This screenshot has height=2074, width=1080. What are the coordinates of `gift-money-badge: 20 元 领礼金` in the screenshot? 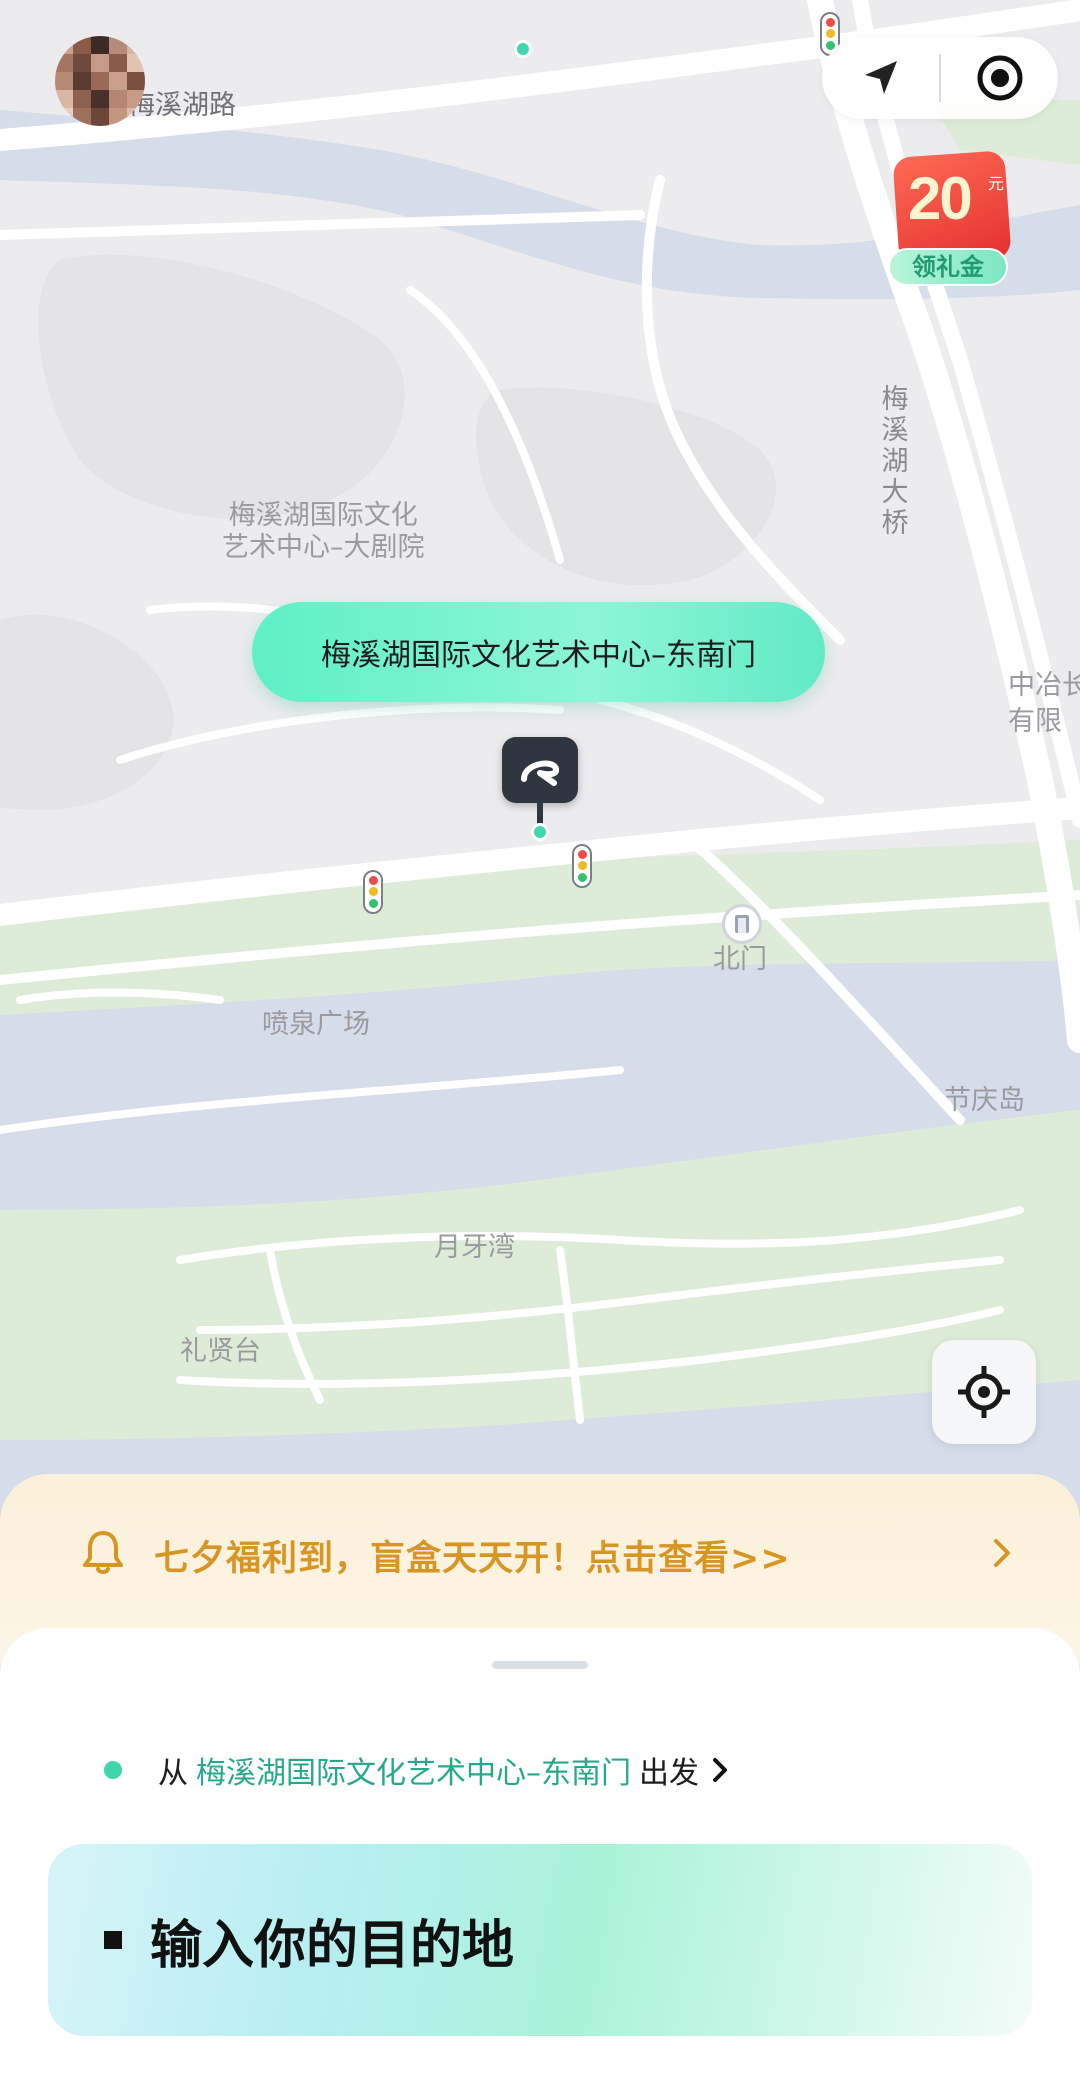 It's located at (952, 220).